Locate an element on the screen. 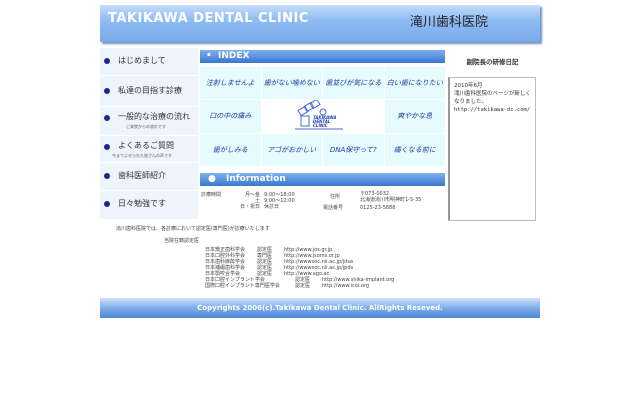 This screenshot has height=400, width=640. sidebar-item-label: 日々勉強です is located at coordinates (142, 203).